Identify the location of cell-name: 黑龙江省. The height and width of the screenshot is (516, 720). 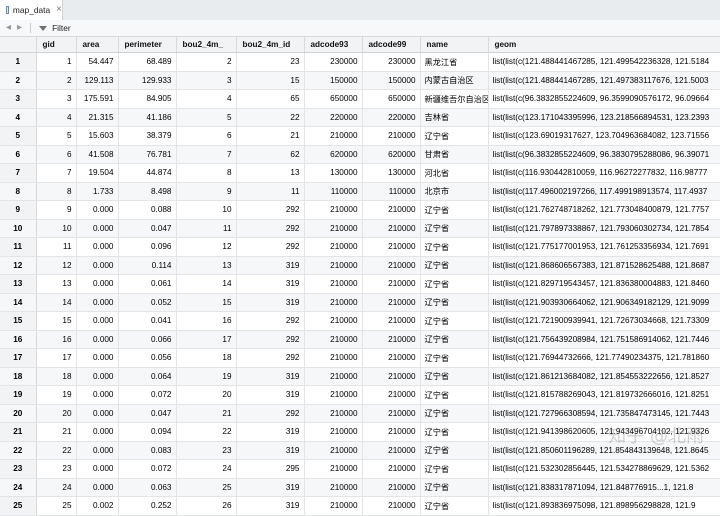
(454, 62).